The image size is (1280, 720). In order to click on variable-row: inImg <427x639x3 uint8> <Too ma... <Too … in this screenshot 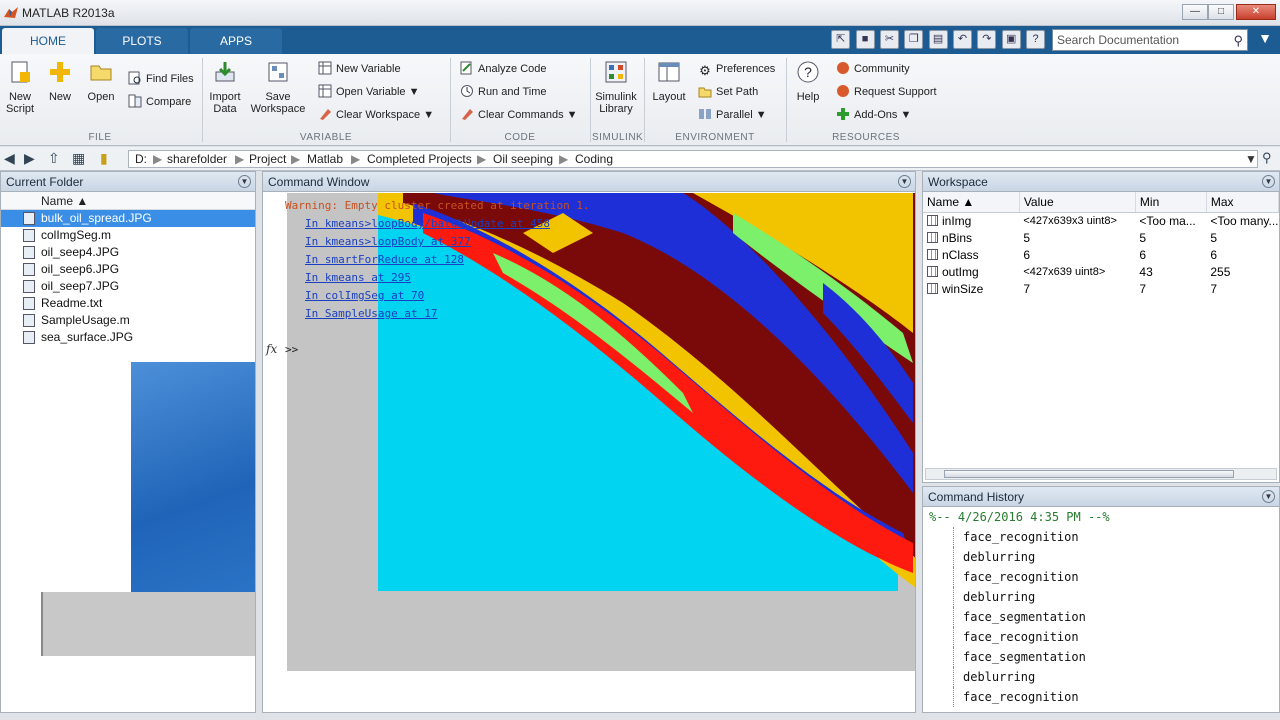, I will do `click(1101, 220)`.